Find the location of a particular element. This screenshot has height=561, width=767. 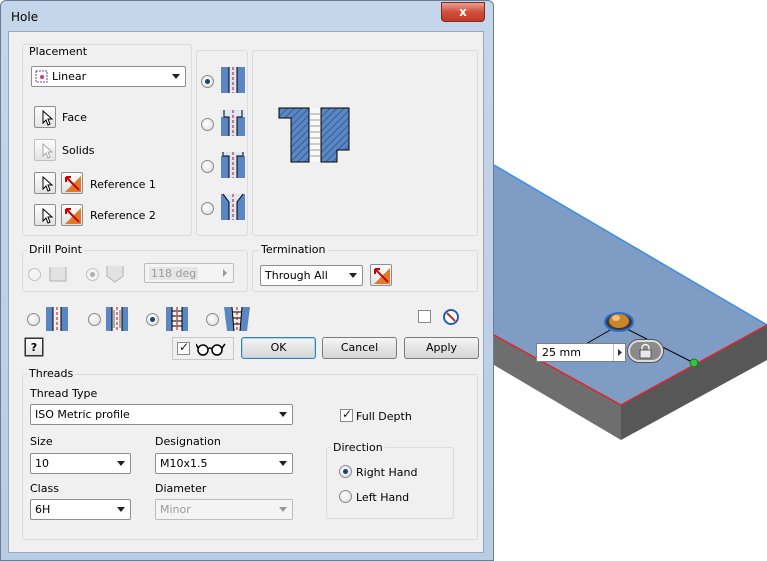

diameter-label: Diameter is located at coordinates (181, 488).